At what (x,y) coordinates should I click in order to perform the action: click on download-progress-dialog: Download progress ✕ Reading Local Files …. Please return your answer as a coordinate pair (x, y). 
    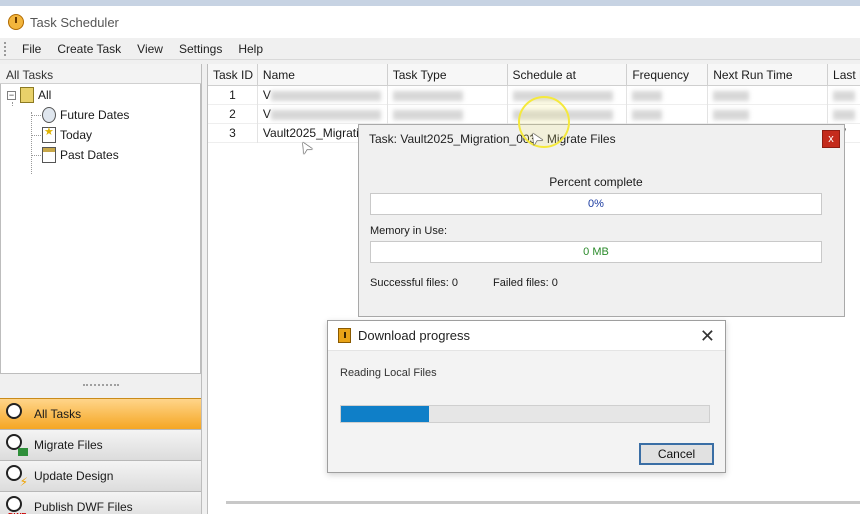
    Looking at the image, I should click on (526, 396).